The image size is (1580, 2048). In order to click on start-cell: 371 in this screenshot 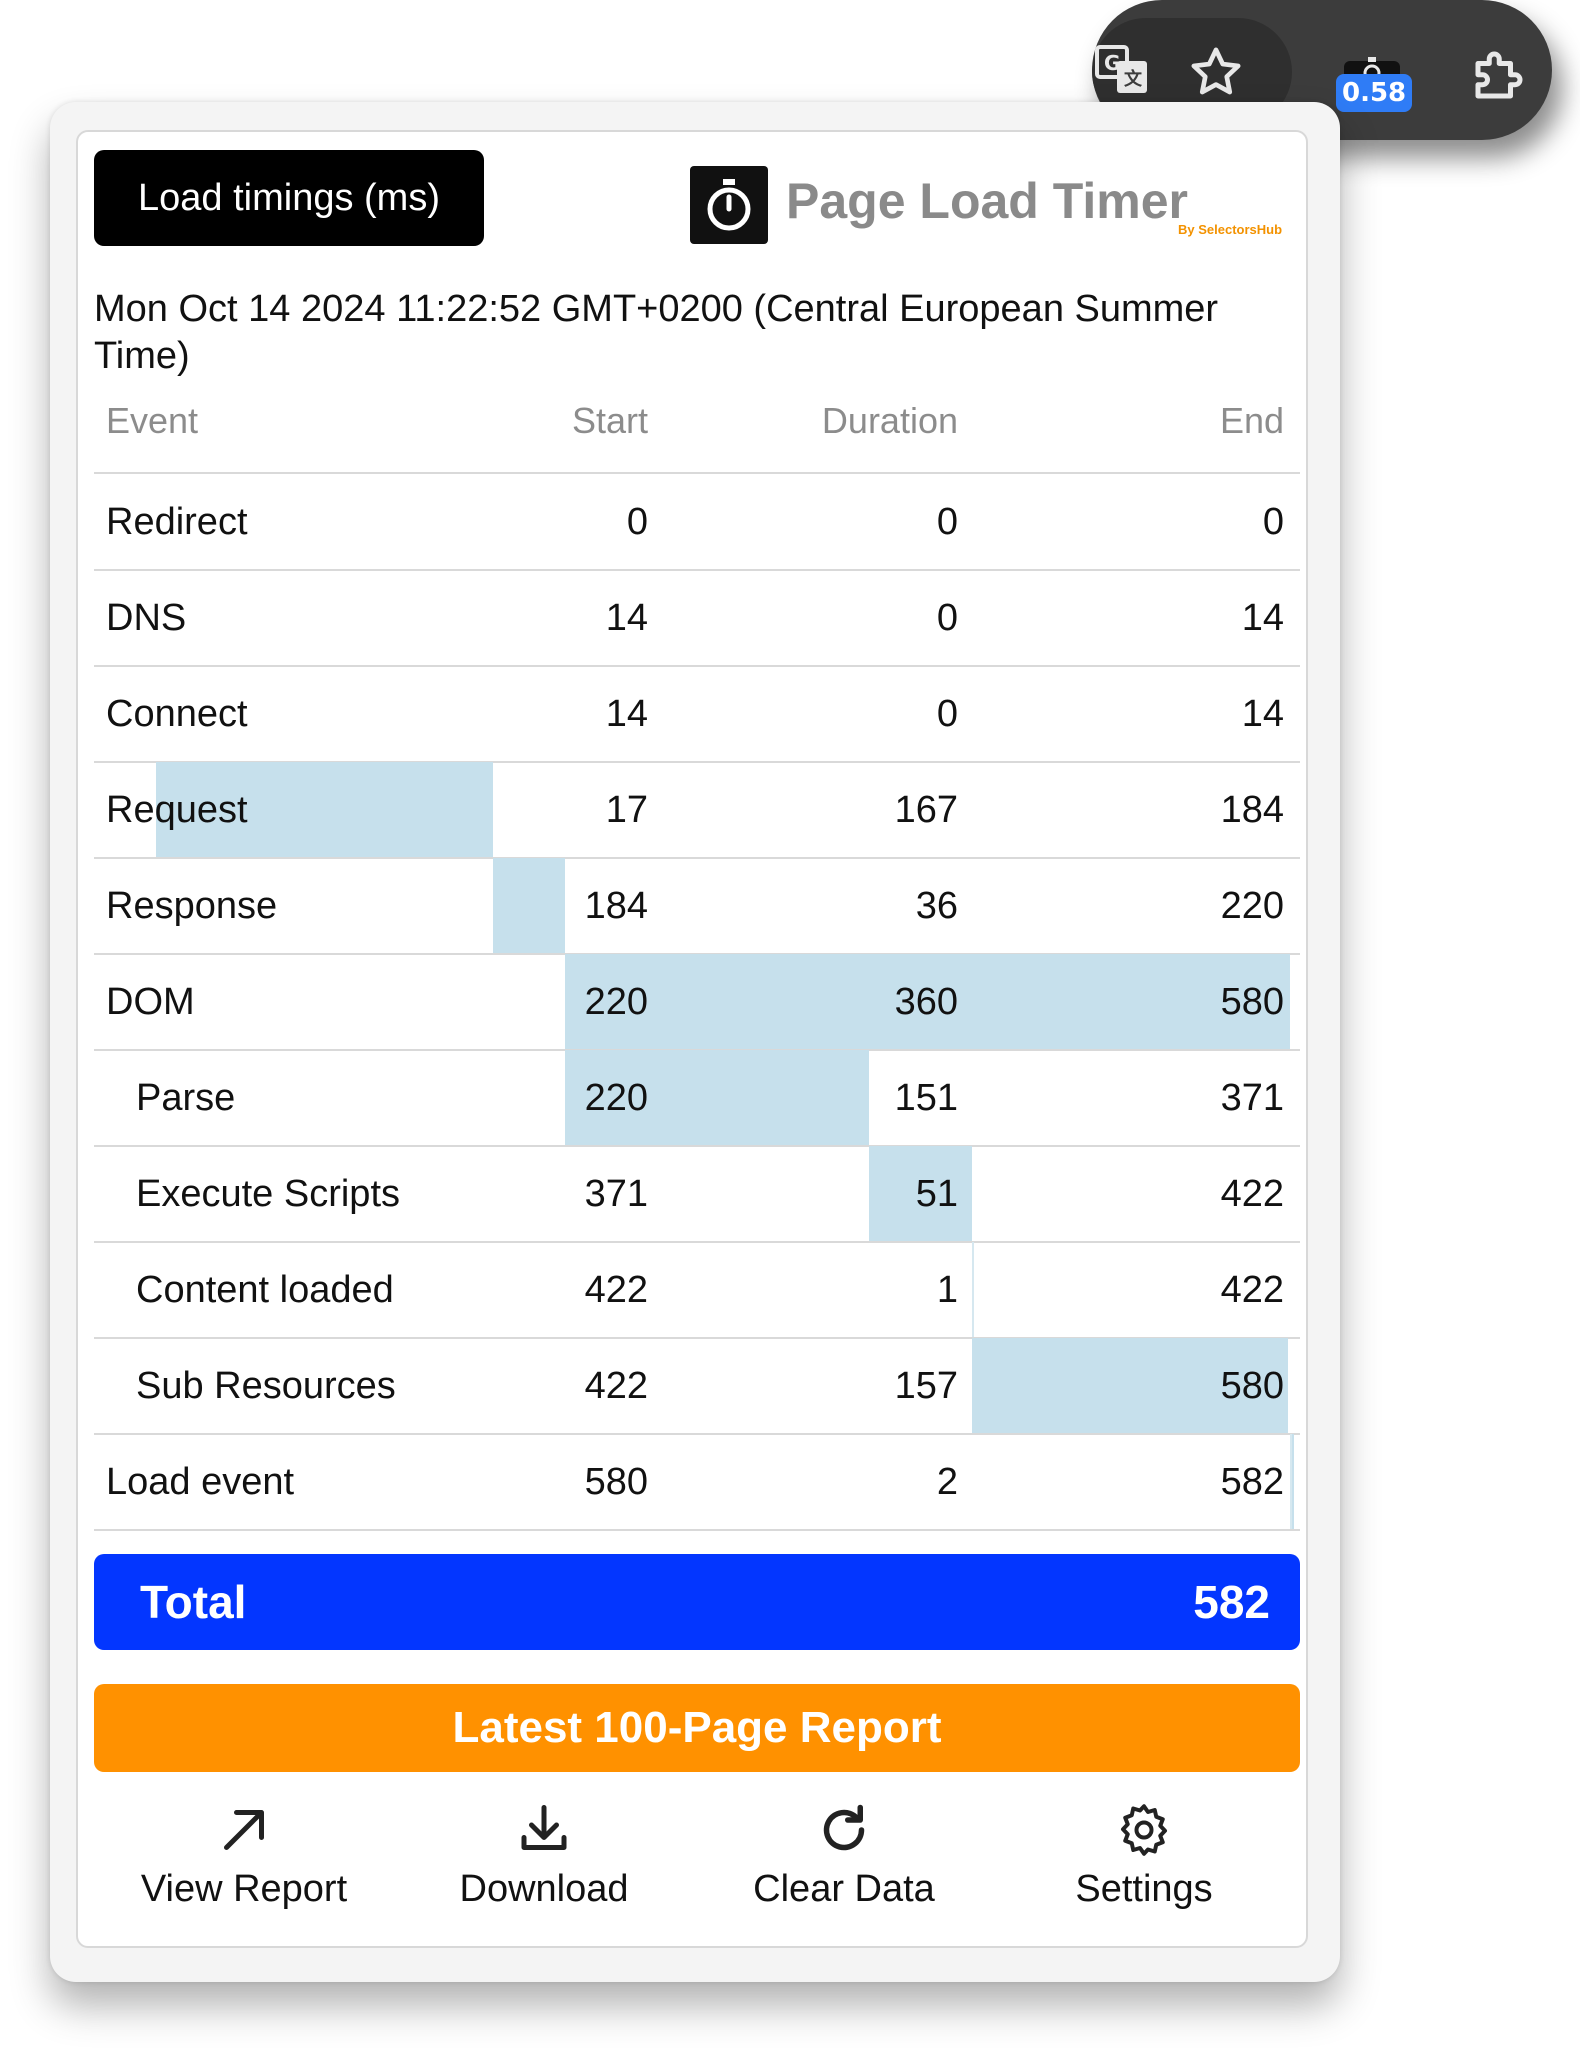, I will do `click(616, 1194)`.